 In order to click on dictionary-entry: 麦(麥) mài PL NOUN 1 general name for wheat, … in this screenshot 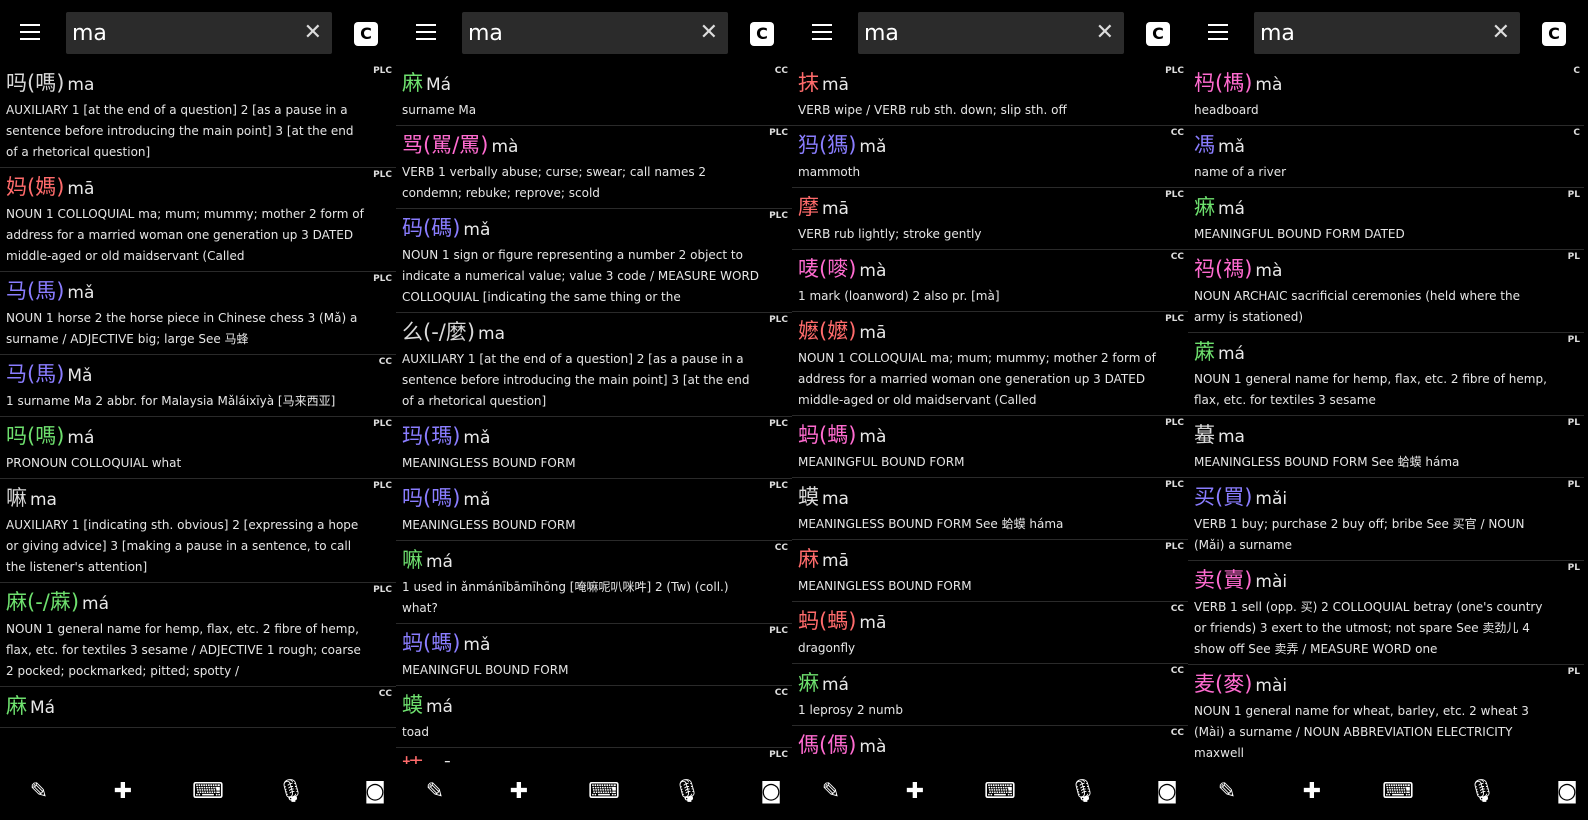, I will do `click(1386, 714)`.